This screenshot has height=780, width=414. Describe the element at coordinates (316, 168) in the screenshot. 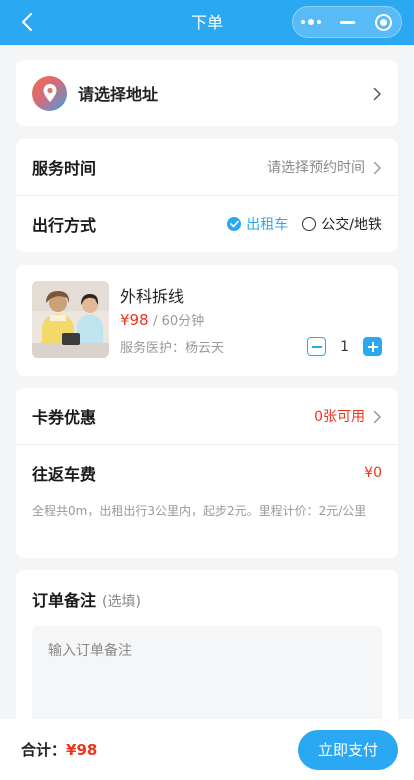

I see `service-time-placeholder: 请选择预约时间` at that location.